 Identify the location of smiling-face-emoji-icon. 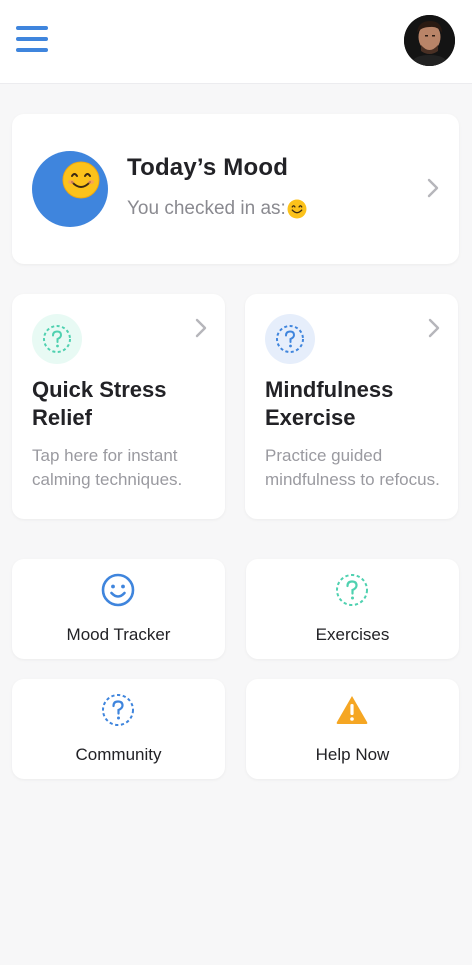
(81, 180).